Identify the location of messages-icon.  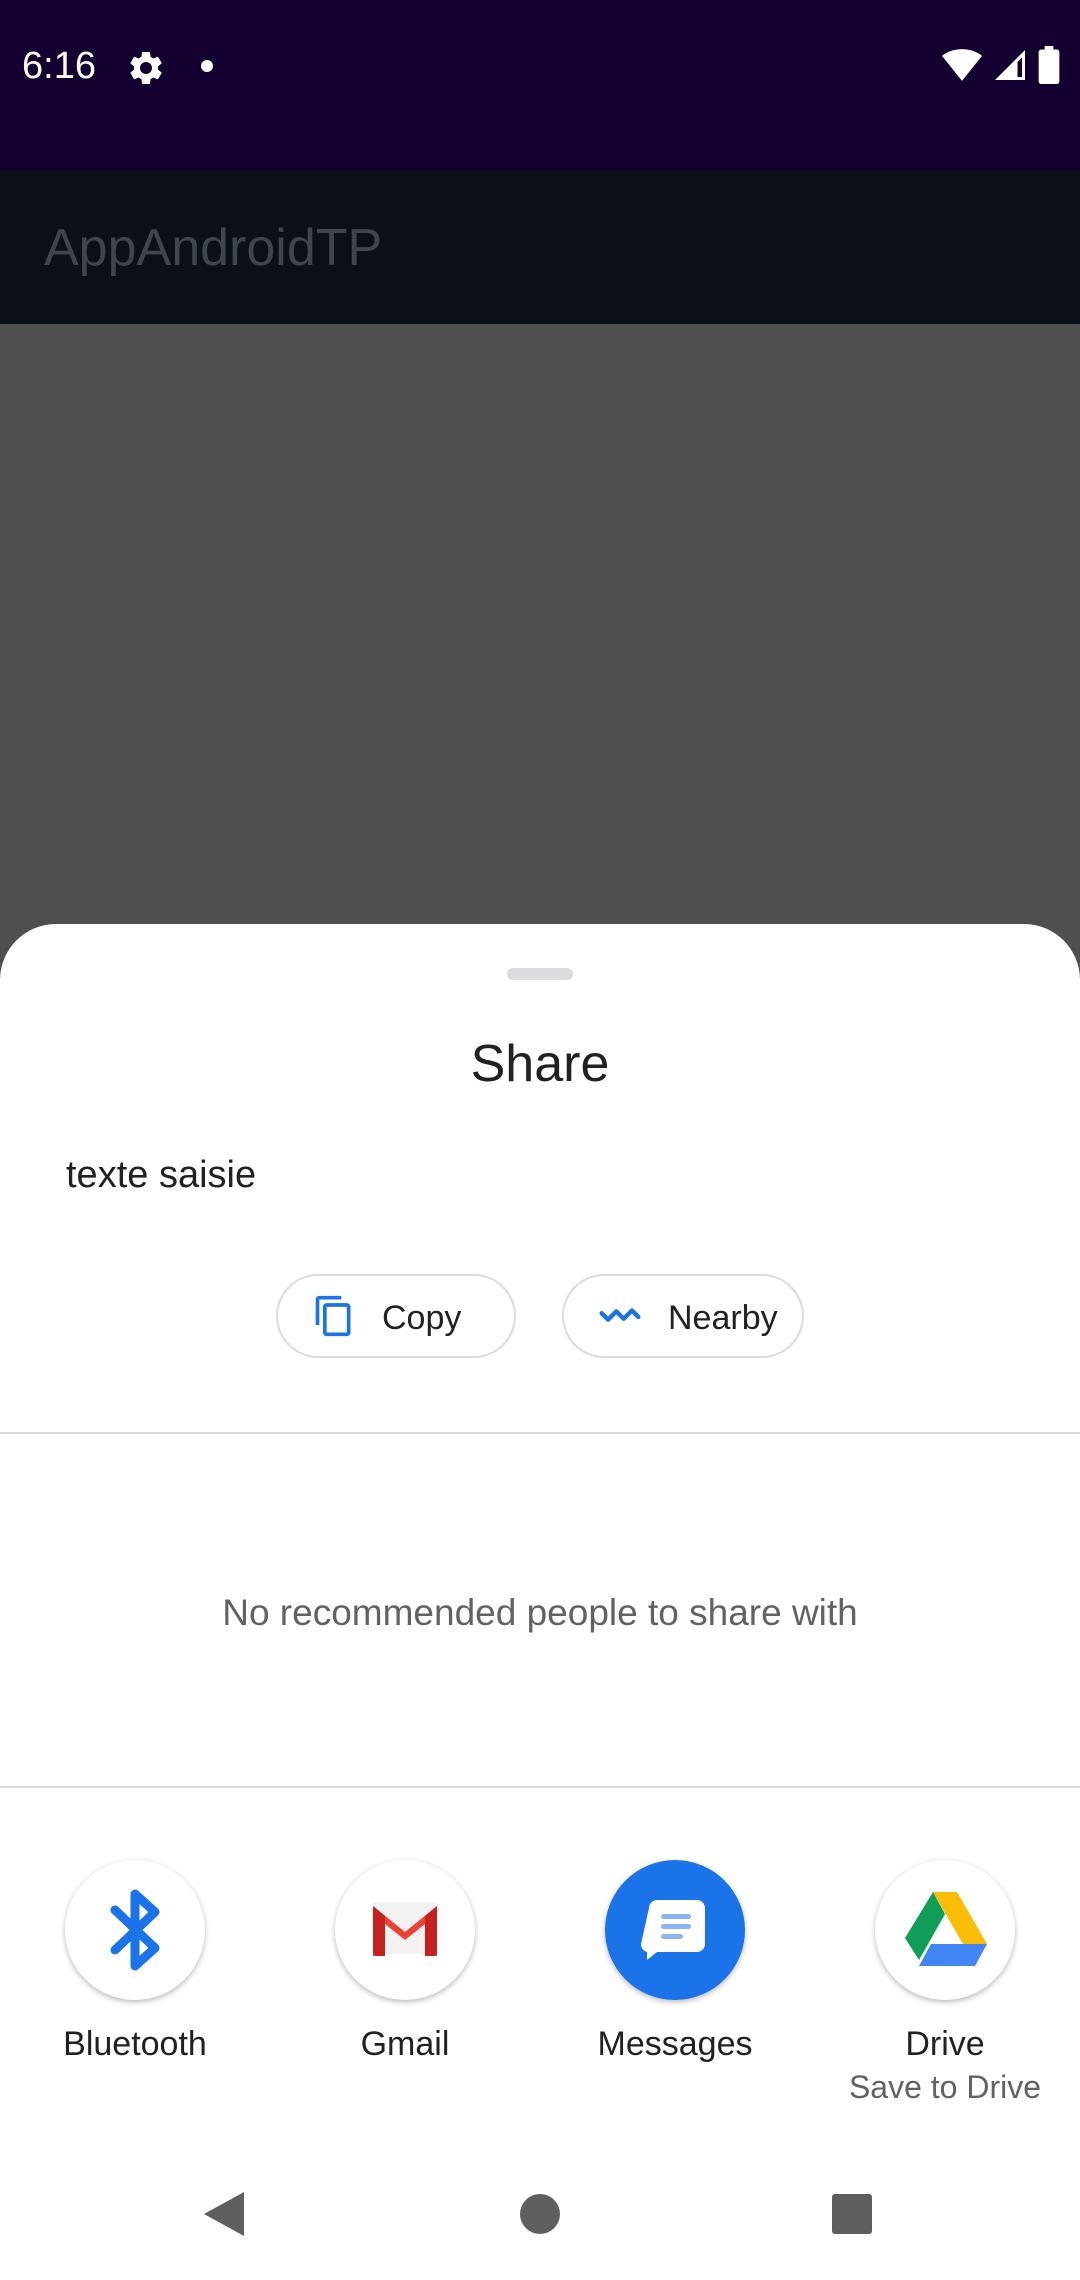
(675, 1930).